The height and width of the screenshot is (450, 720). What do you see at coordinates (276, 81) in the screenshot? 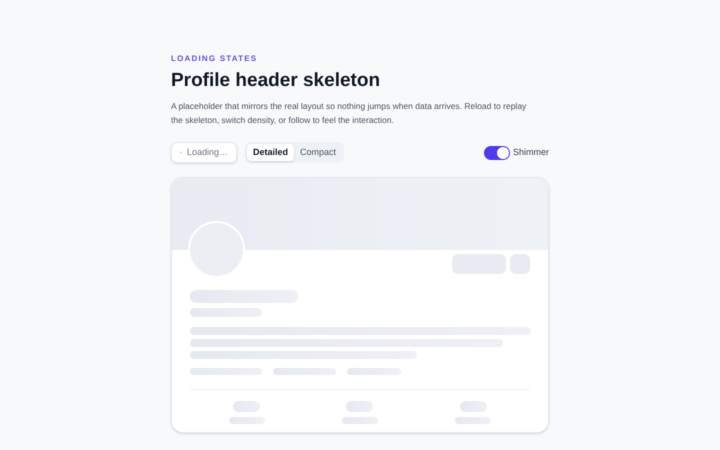
I see `page-title: Profile header skeleton` at bounding box center [276, 81].